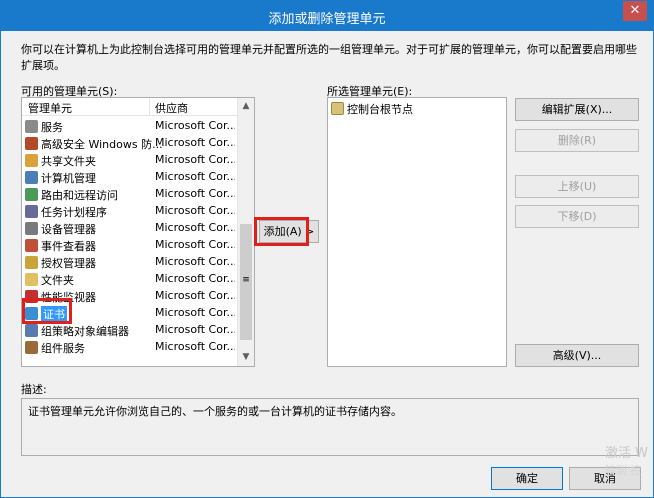 This screenshot has height=498, width=654. Describe the element at coordinates (34, 389) in the screenshot. I see `description-label: 描述:` at that location.